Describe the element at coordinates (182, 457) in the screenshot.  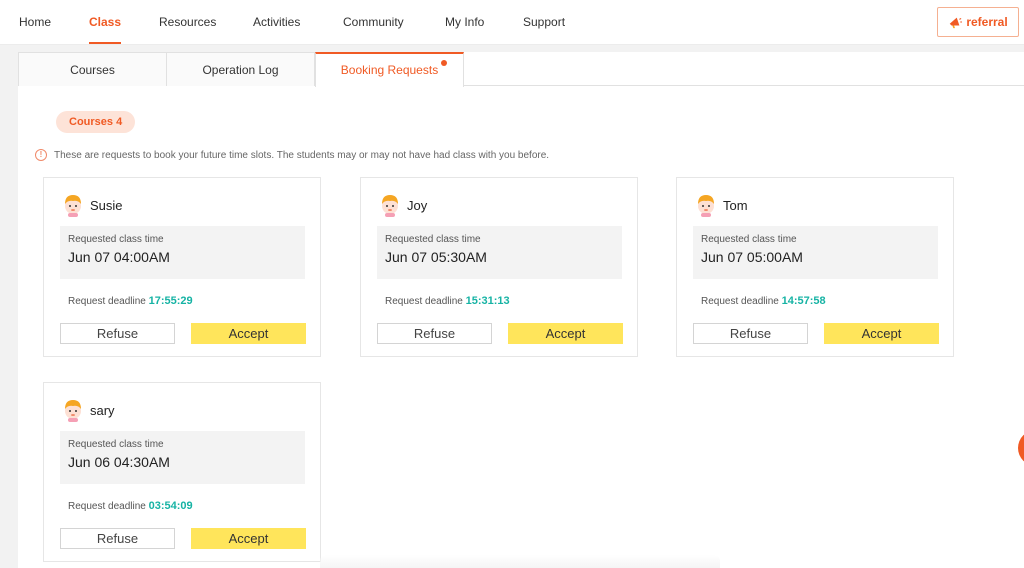
I see `requested-time-box: Requested class time Jun 06 04:30AM` at that location.